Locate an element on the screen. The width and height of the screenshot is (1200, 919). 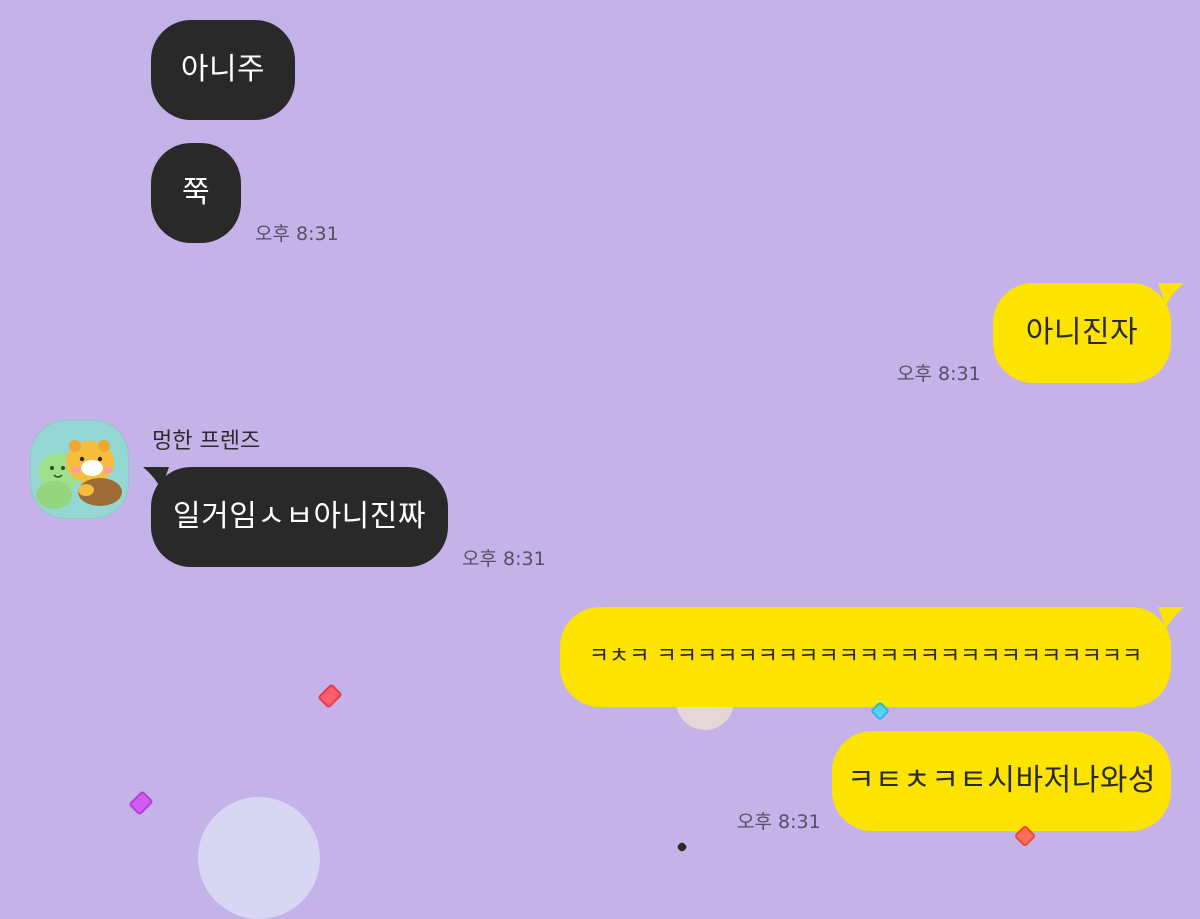
friends-avatar-icon is located at coordinates (79, 469).